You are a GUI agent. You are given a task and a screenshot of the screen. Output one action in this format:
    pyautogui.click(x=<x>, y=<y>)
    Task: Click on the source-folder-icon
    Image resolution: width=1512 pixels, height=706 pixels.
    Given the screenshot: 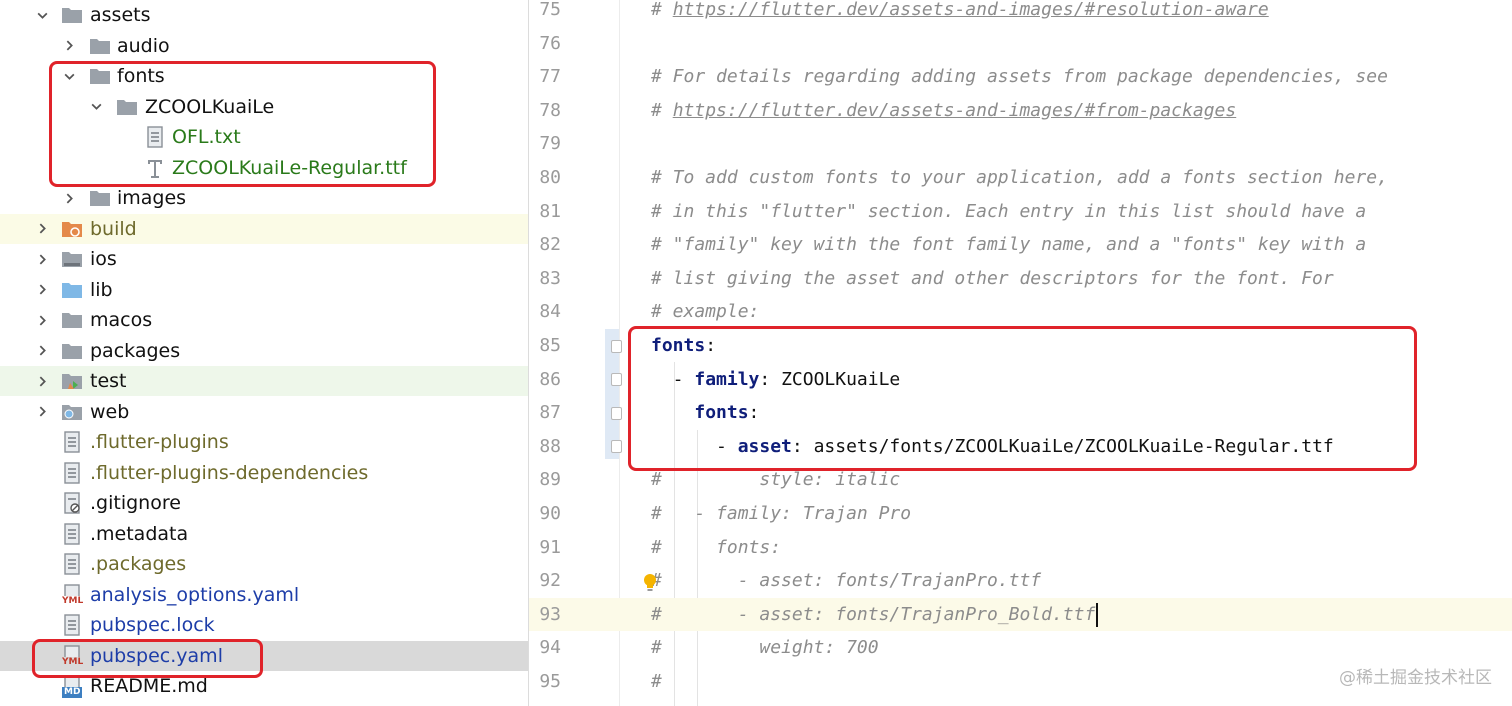 What is the action you would take?
    pyautogui.click(x=72, y=290)
    